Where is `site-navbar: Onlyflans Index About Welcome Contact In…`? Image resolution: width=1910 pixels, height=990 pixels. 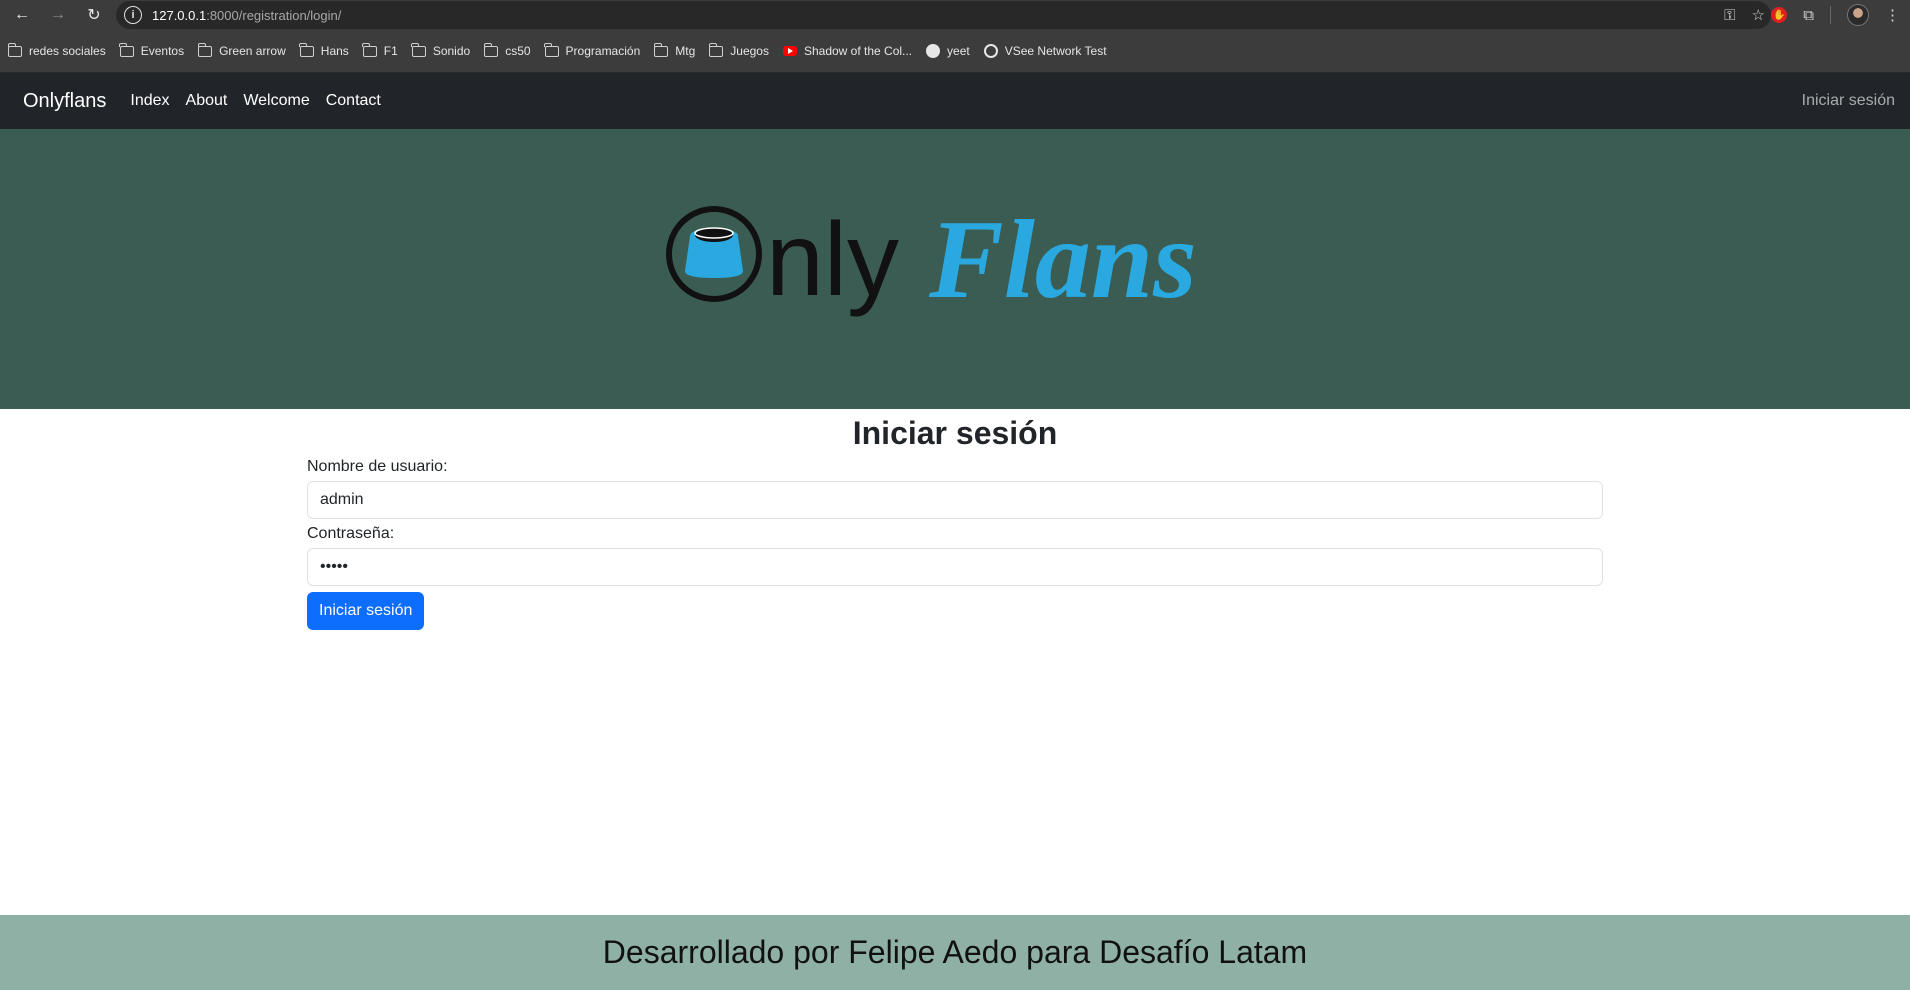
site-navbar: Onlyflans Index About Welcome Contact In… is located at coordinates (955, 101).